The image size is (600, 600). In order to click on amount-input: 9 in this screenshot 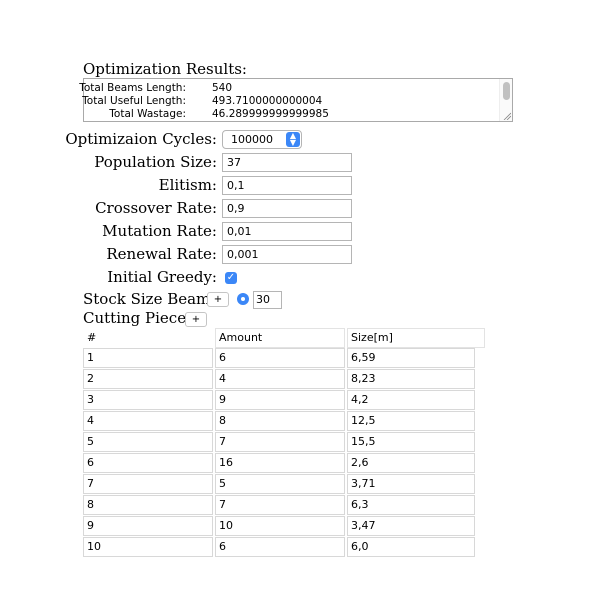, I will do `click(280, 400)`.